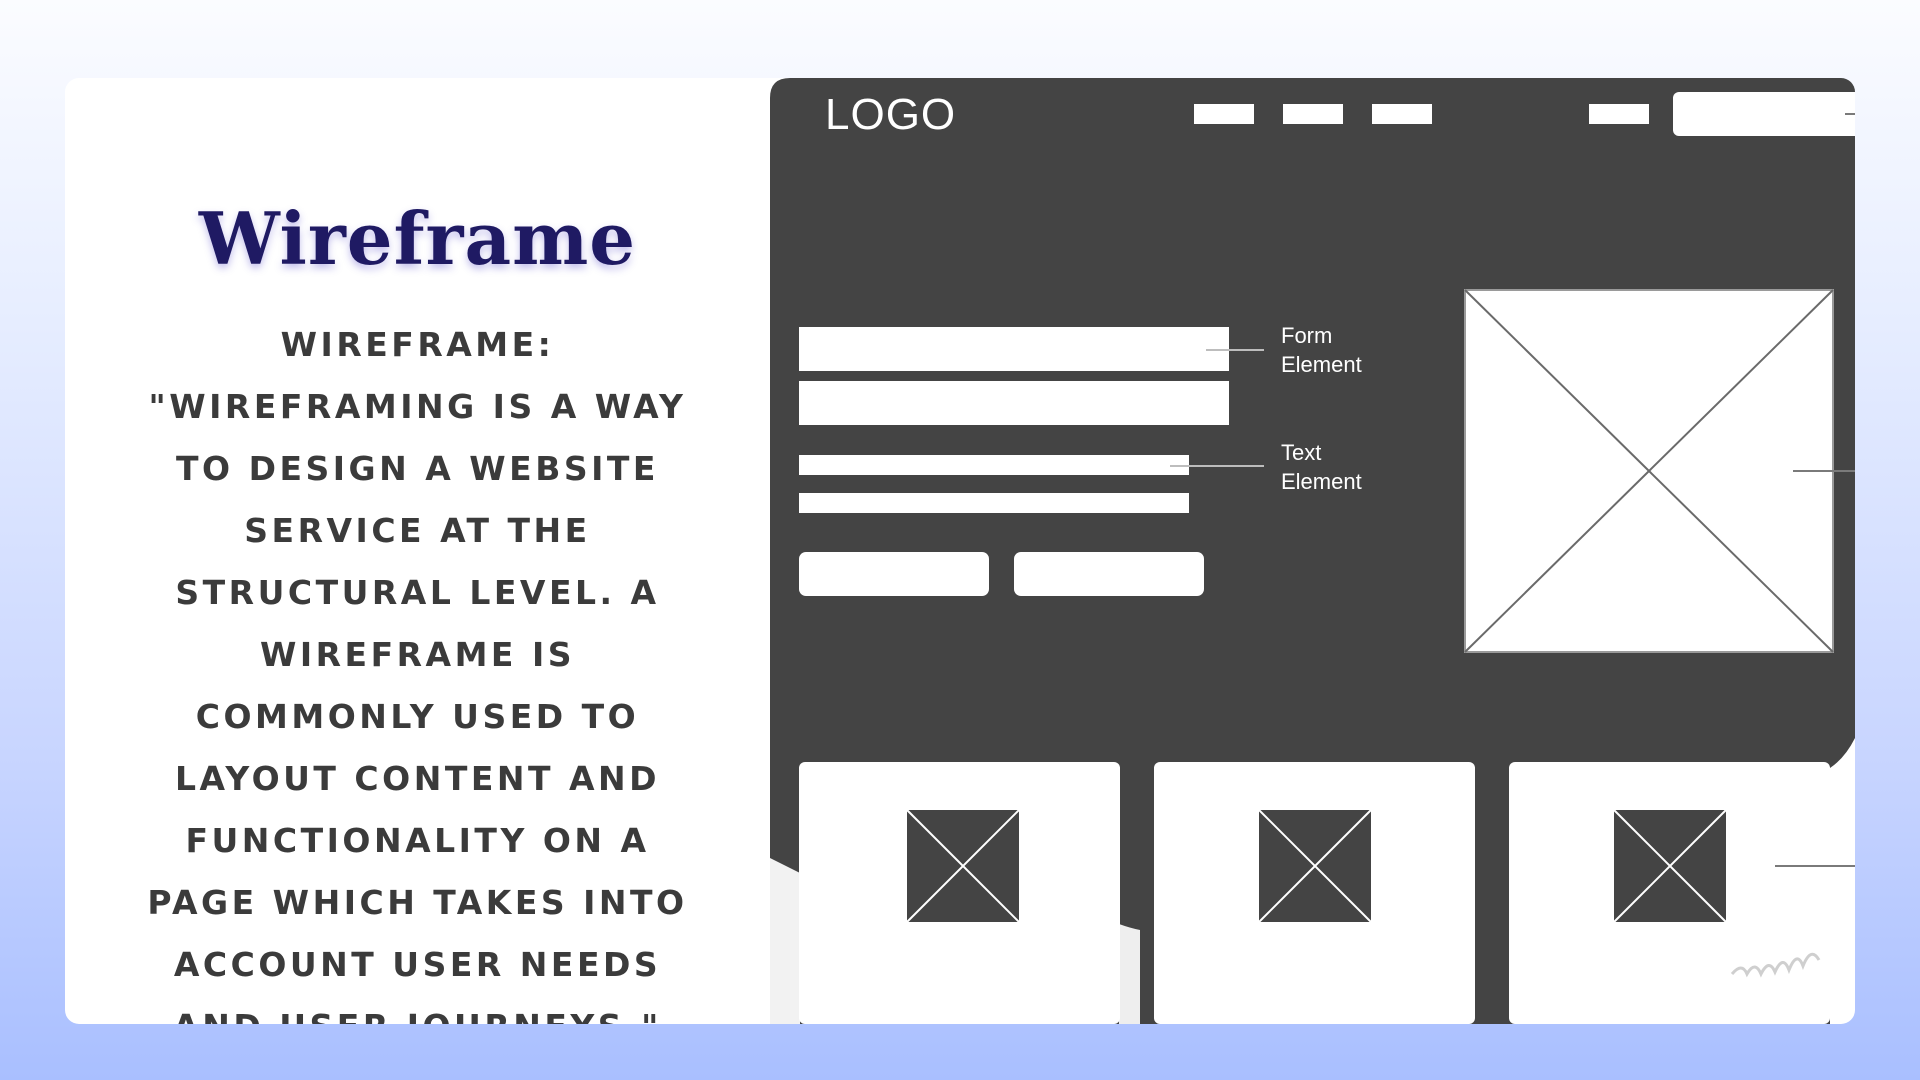 This screenshot has width=1920, height=1080. What do you see at coordinates (1764, 114) in the screenshot?
I see `nav-search-box` at bounding box center [1764, 114].